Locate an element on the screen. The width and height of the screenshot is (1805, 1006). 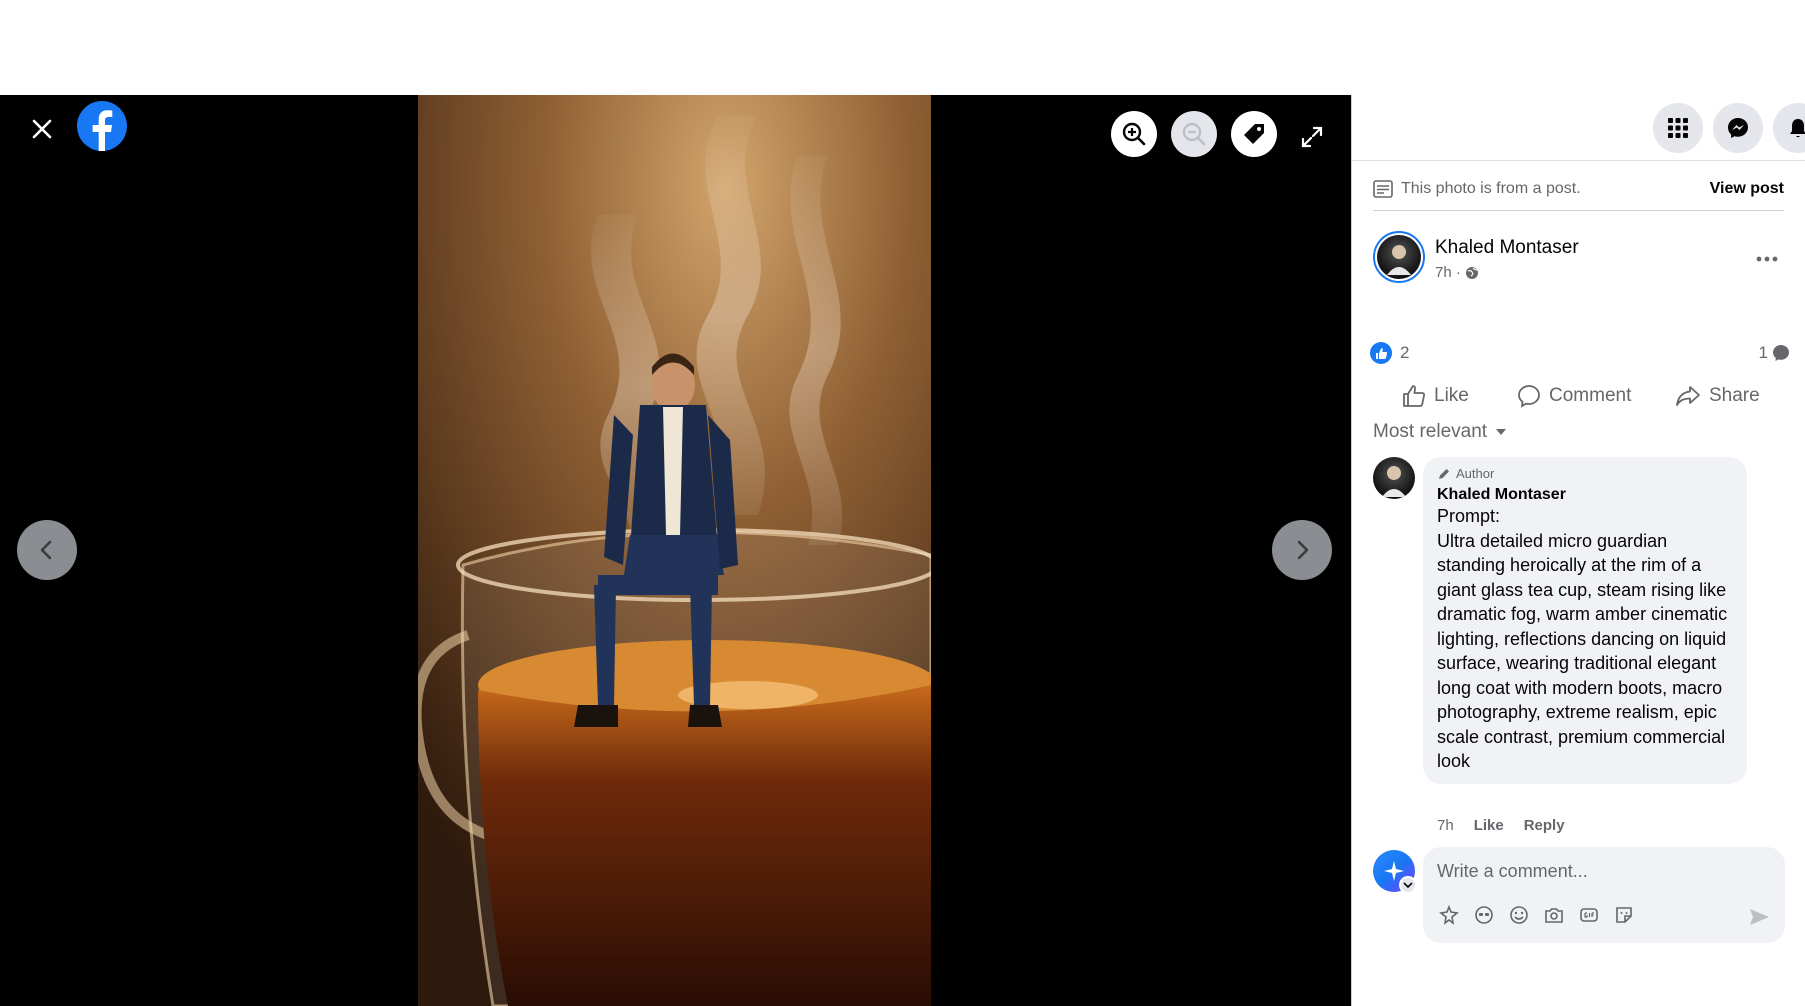
sticker-icon is located at coordinates (1624, 915).